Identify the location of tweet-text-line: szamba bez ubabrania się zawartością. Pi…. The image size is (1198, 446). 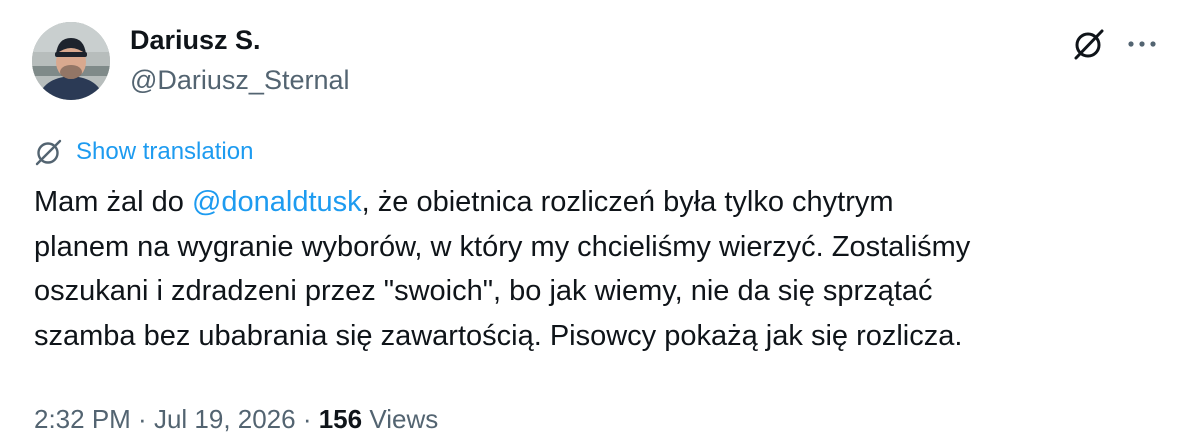
(498, 335).